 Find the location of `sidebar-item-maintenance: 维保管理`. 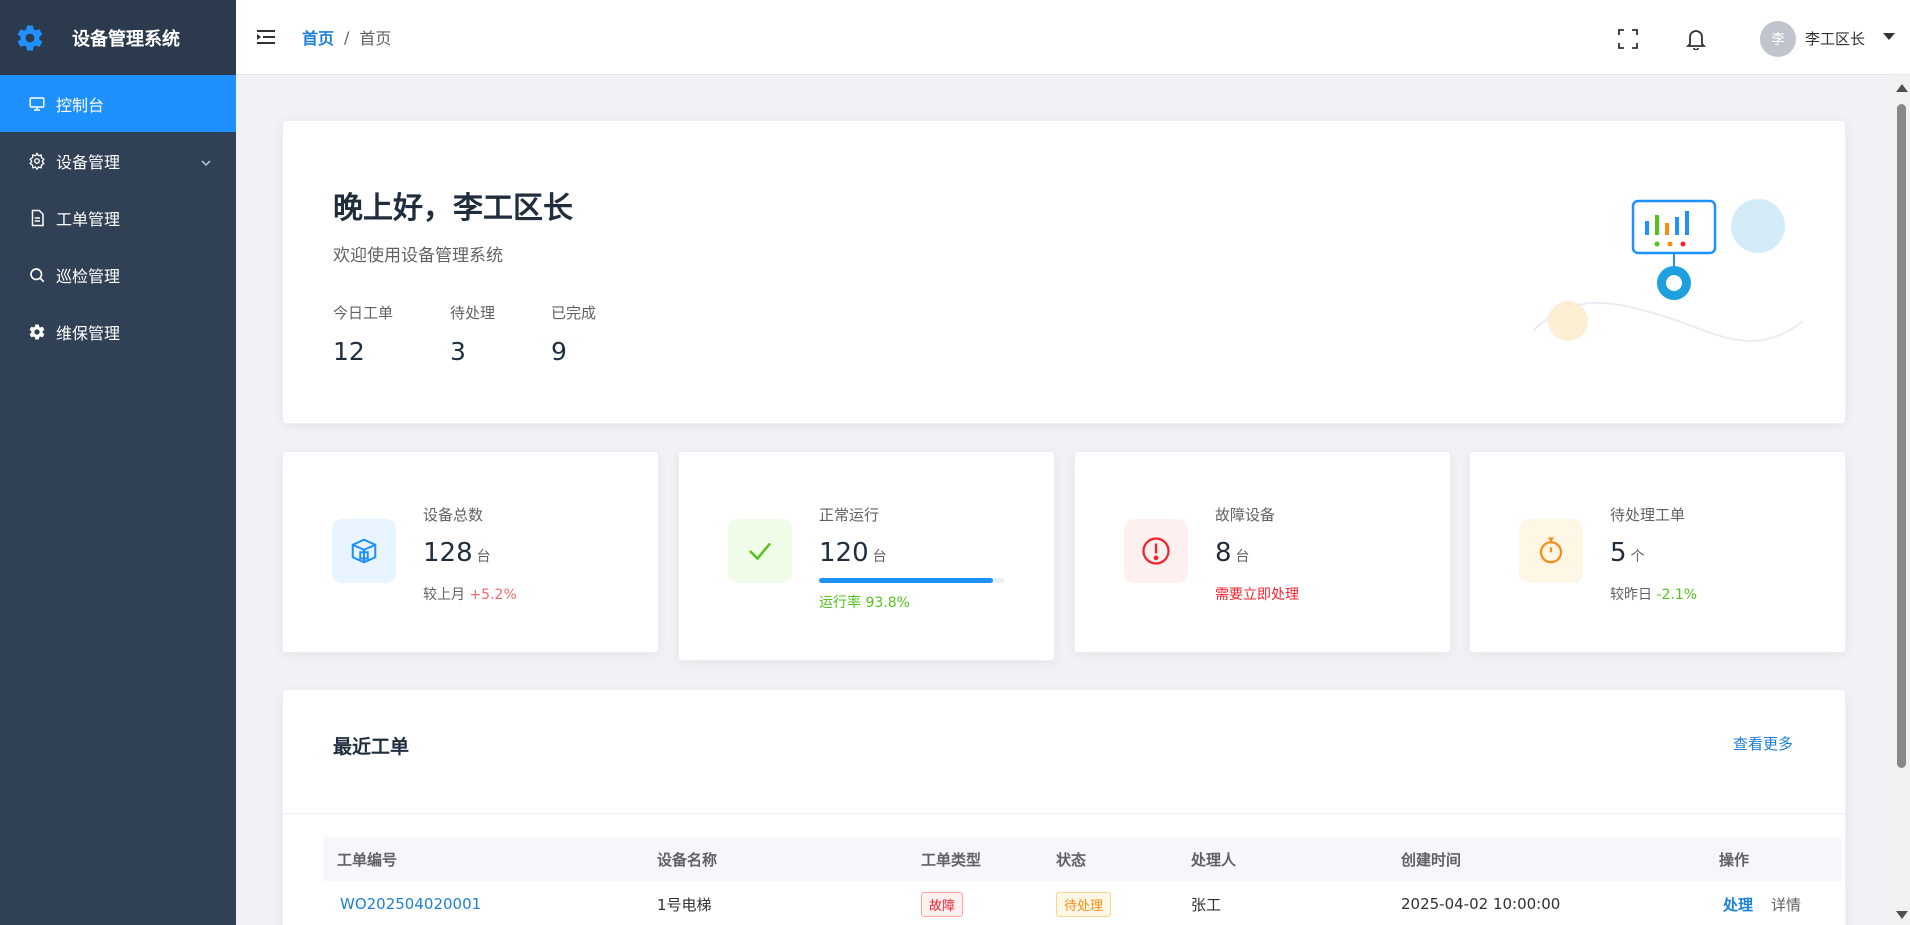

sidebar-item-maintenance: 维保管理 is located at coordinates (118, 331).